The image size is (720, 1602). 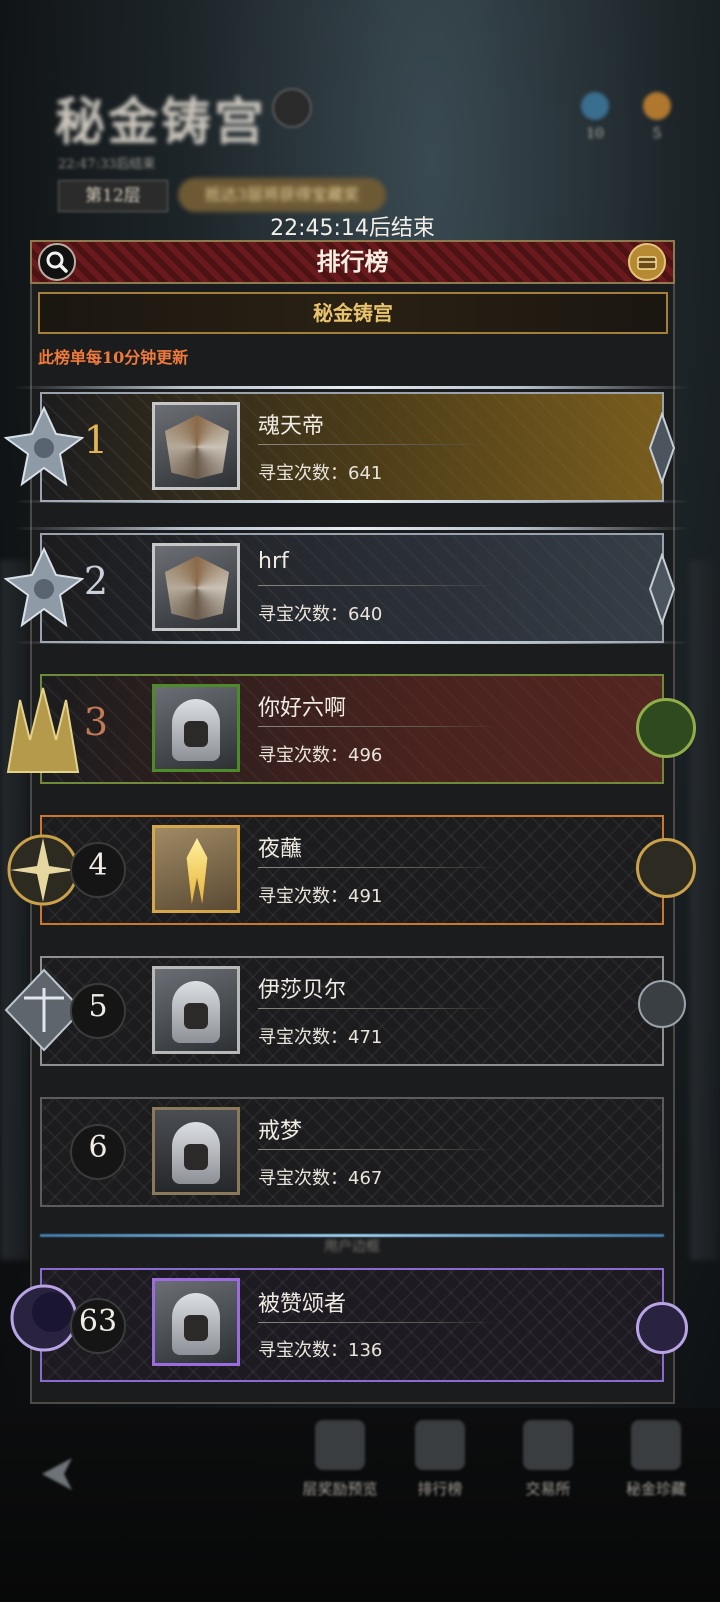 I want to click on search-button, so click(x=57, y=262).